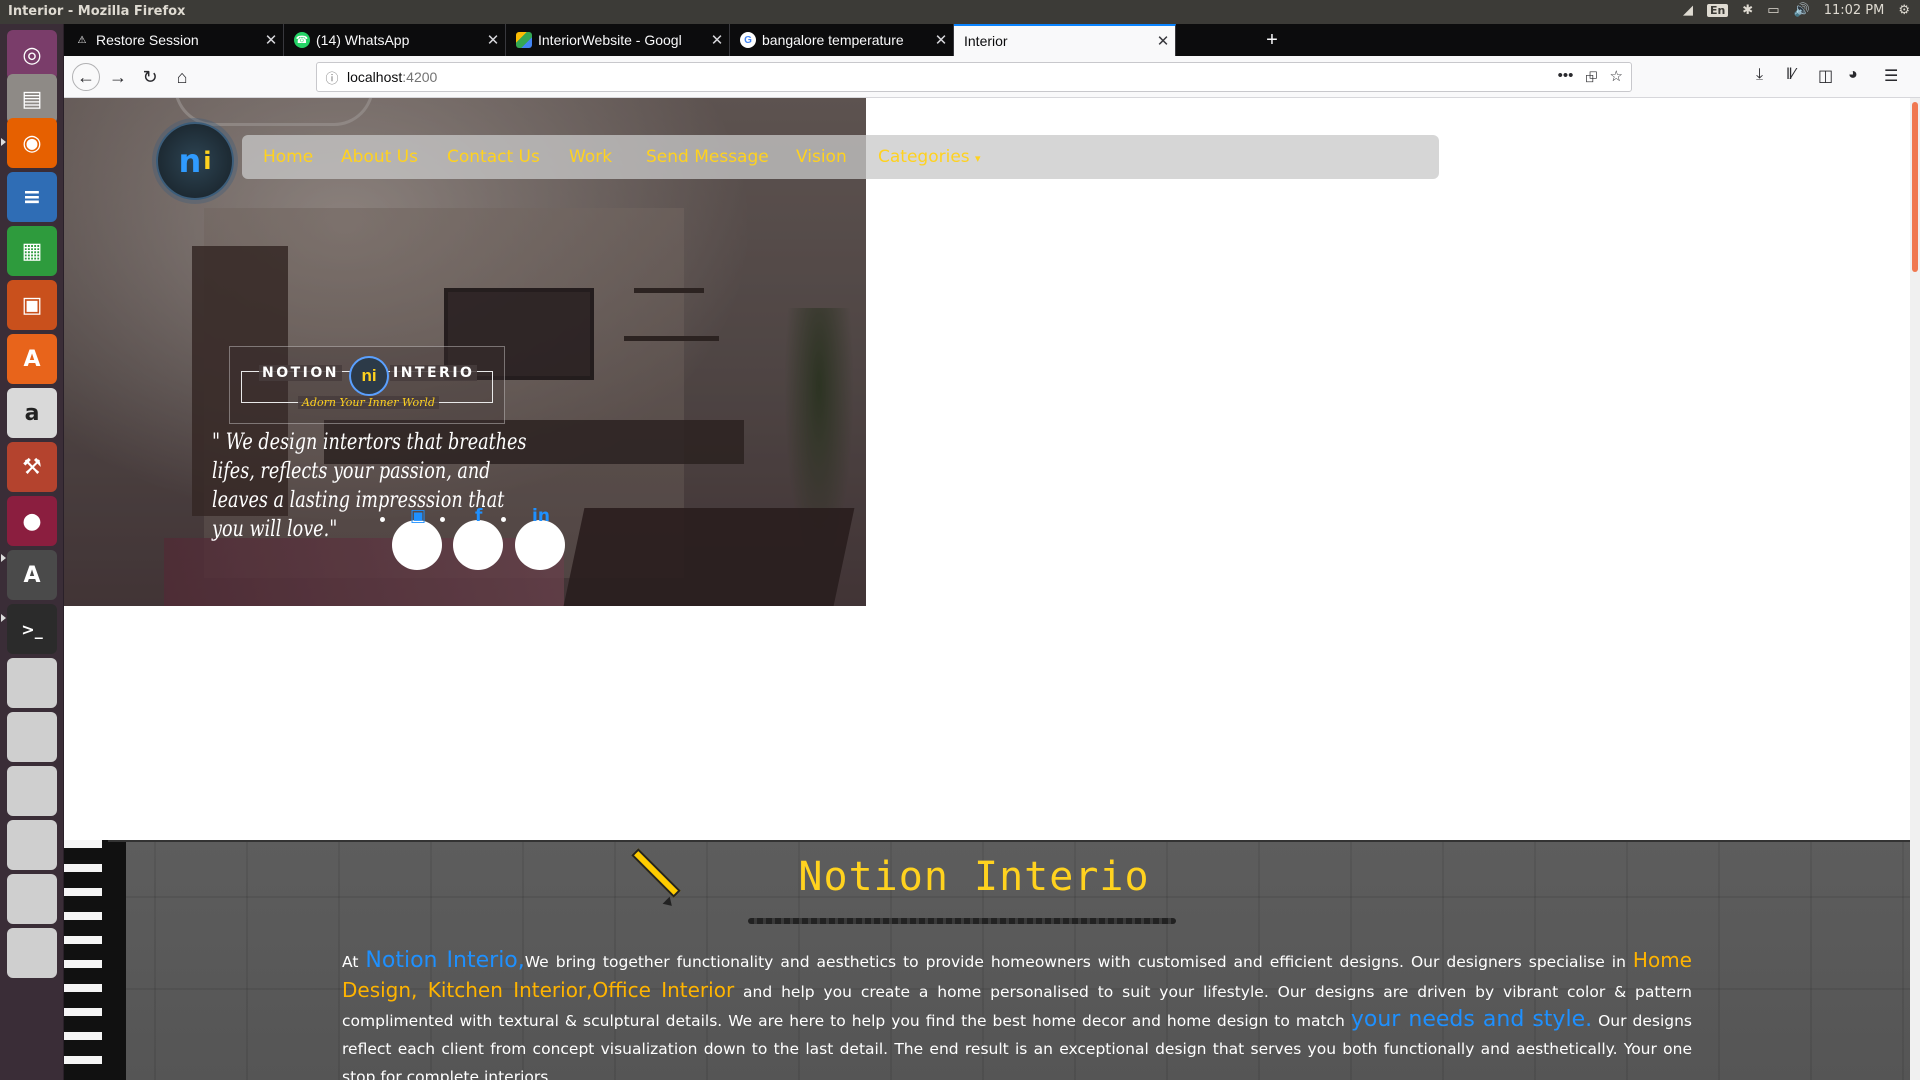 The height and width of the screenshot is (1080, 1920). What do you see at coordinates (82, 40) in the screenshot?
I see `warning-icon: ⚠` at bounding box center [82, 40].